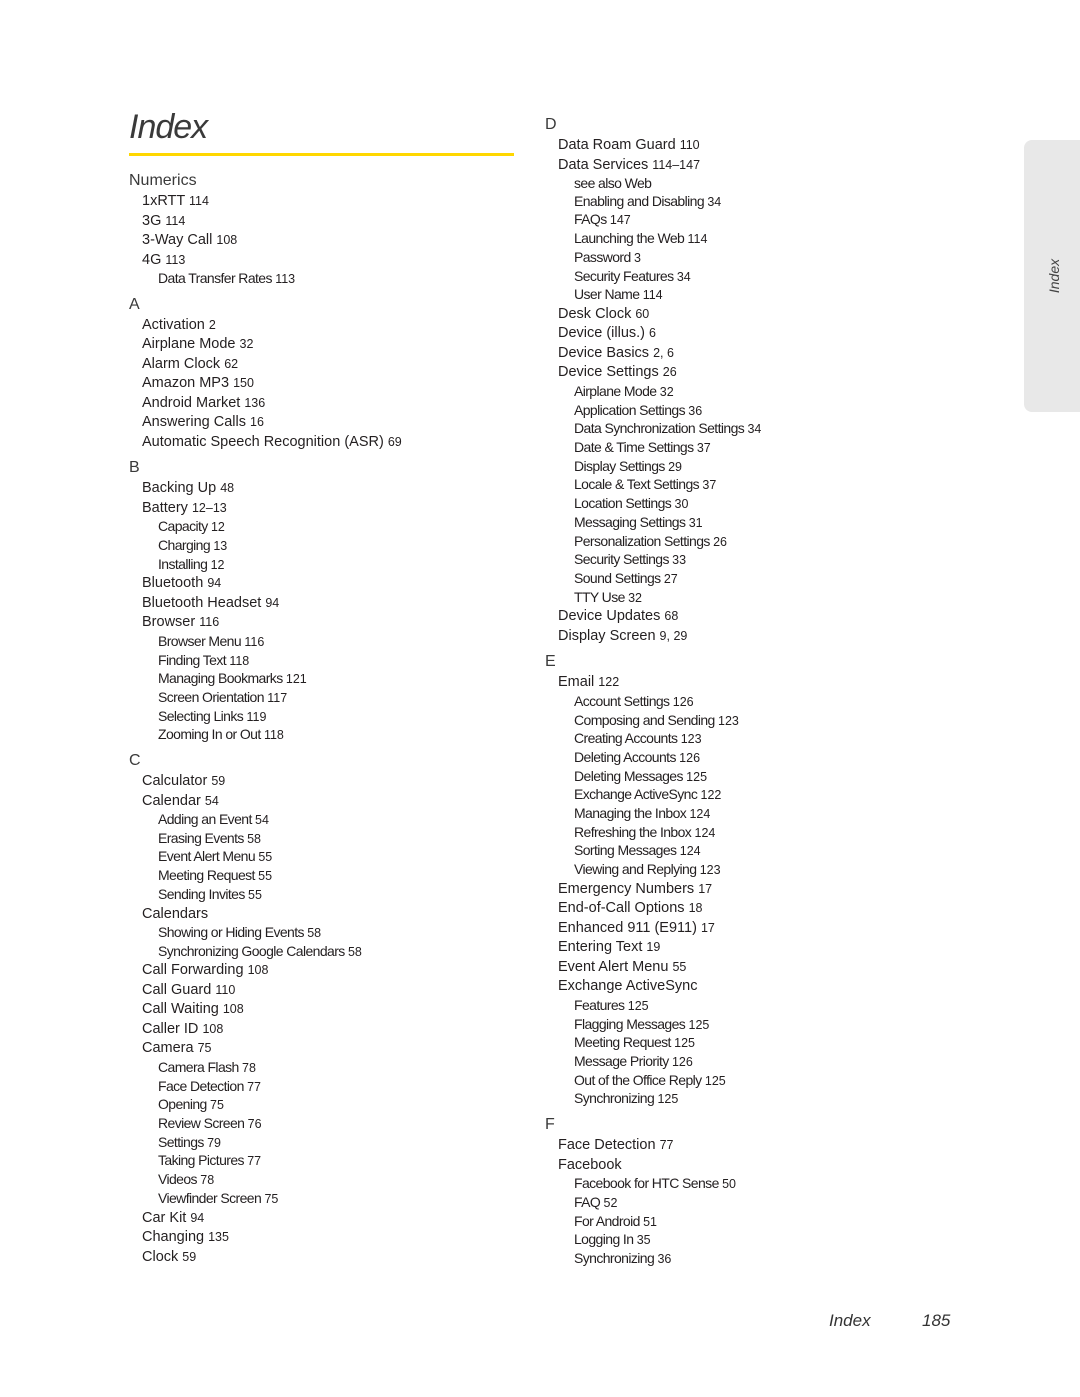 Image resolution: width=1080 pixels, height=1397 pixels. I want to click on index-page-ref: 135, so click(218, 1237).